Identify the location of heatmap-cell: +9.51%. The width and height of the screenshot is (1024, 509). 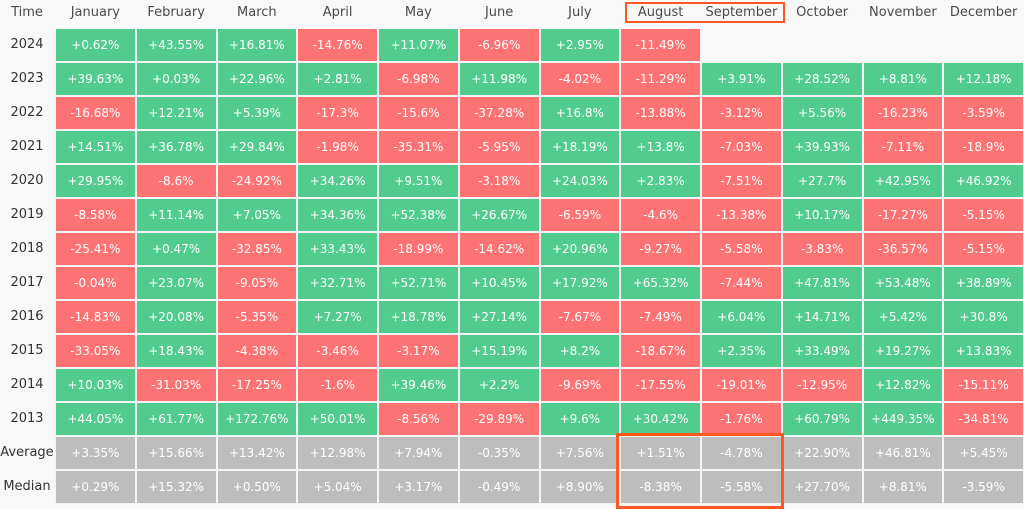
(418, 181).